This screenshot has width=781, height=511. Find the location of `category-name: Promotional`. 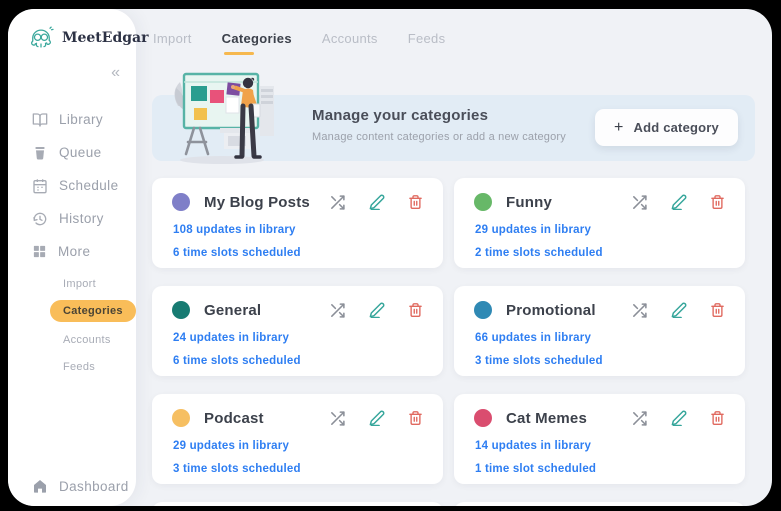

category-name: Promotional is located at coordinates (551, 310).